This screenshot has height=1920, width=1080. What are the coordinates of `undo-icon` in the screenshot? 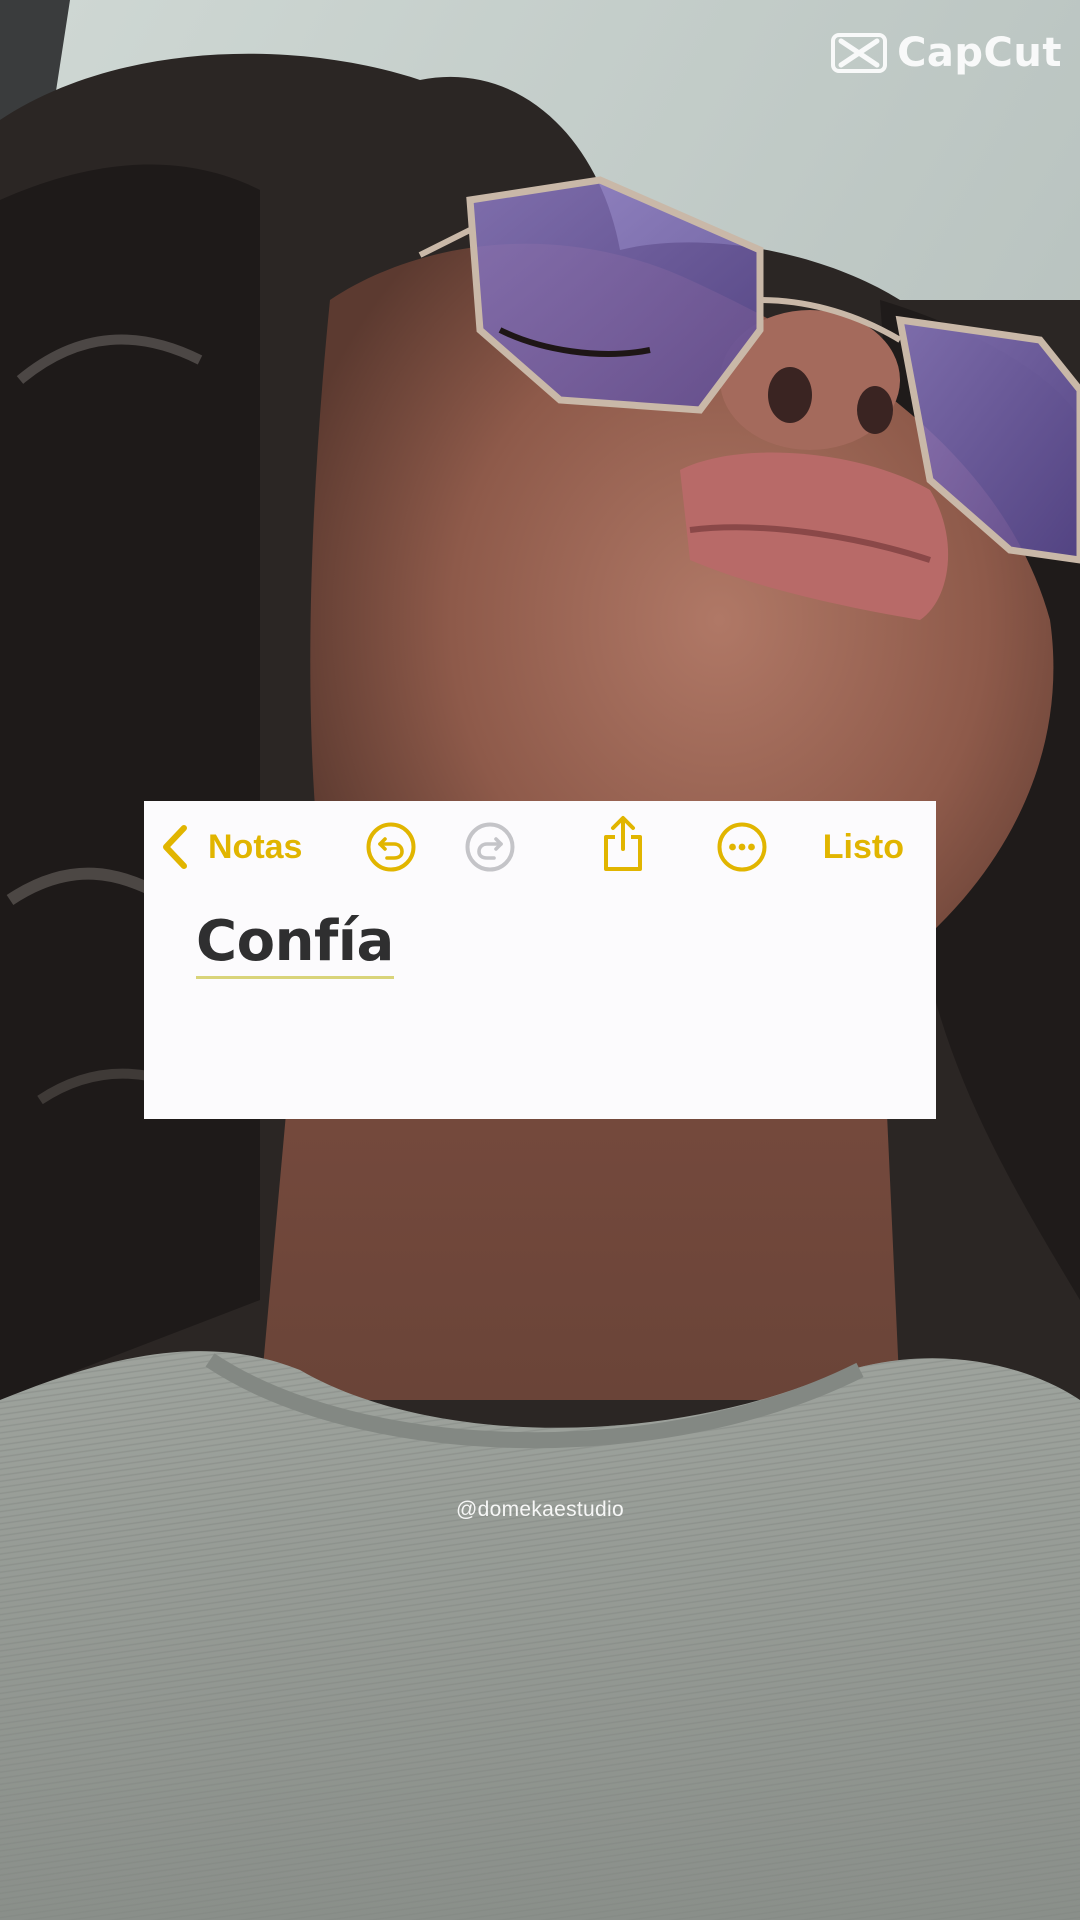 It's located at (391, 847).